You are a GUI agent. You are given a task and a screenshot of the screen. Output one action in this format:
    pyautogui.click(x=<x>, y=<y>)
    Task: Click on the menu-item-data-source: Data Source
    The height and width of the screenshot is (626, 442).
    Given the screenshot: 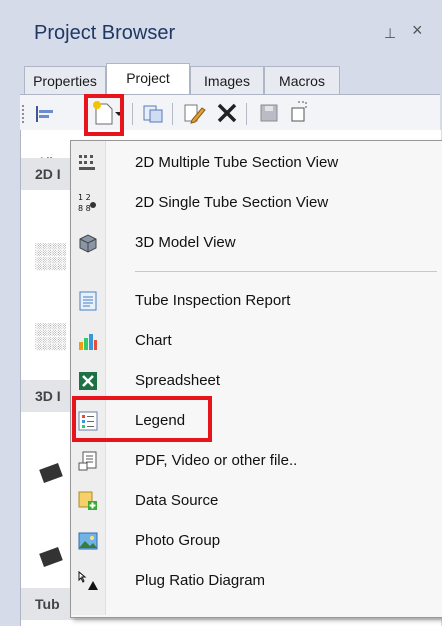 What is the action you would take?
    pyautogui.click(x=256, y=501)
    